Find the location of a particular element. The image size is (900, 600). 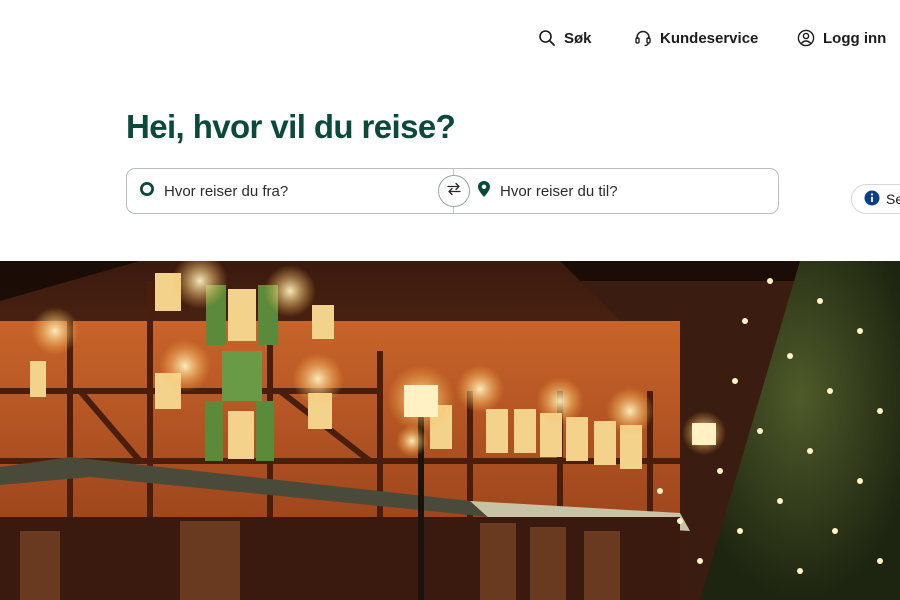

from-field: Hvor reiser du fra? is located at coordinates (289, 191).